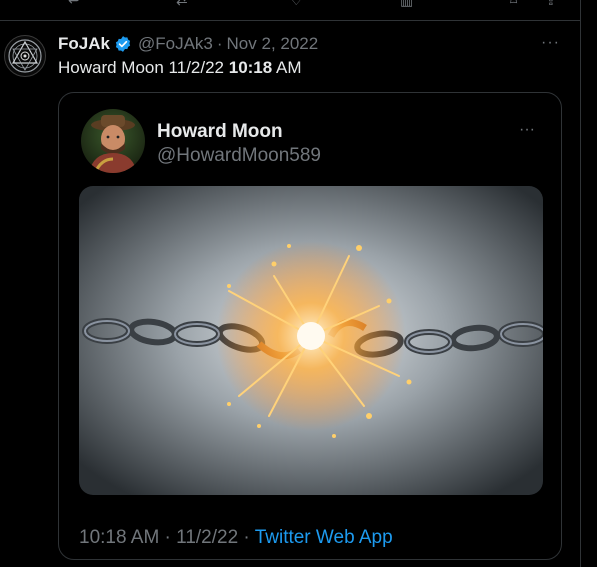 The width and height of the screenshot is (597, 567). I want to click on quoted-timestamp: 10:18 AM · 11/2/22 ·, so click(167, 537).